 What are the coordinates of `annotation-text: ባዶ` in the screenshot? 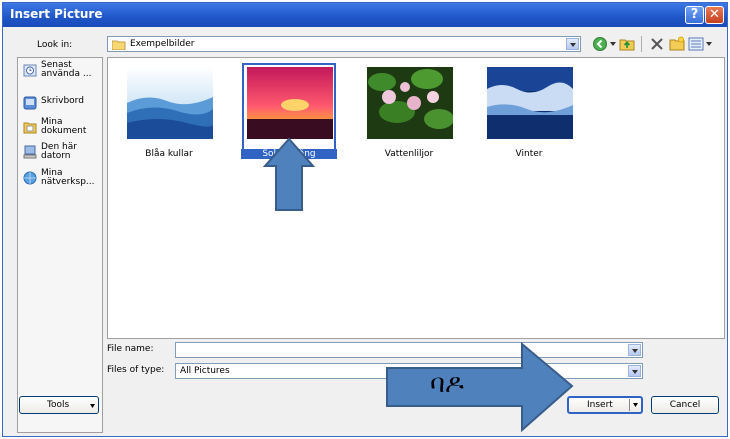 It's located at (447, 384).